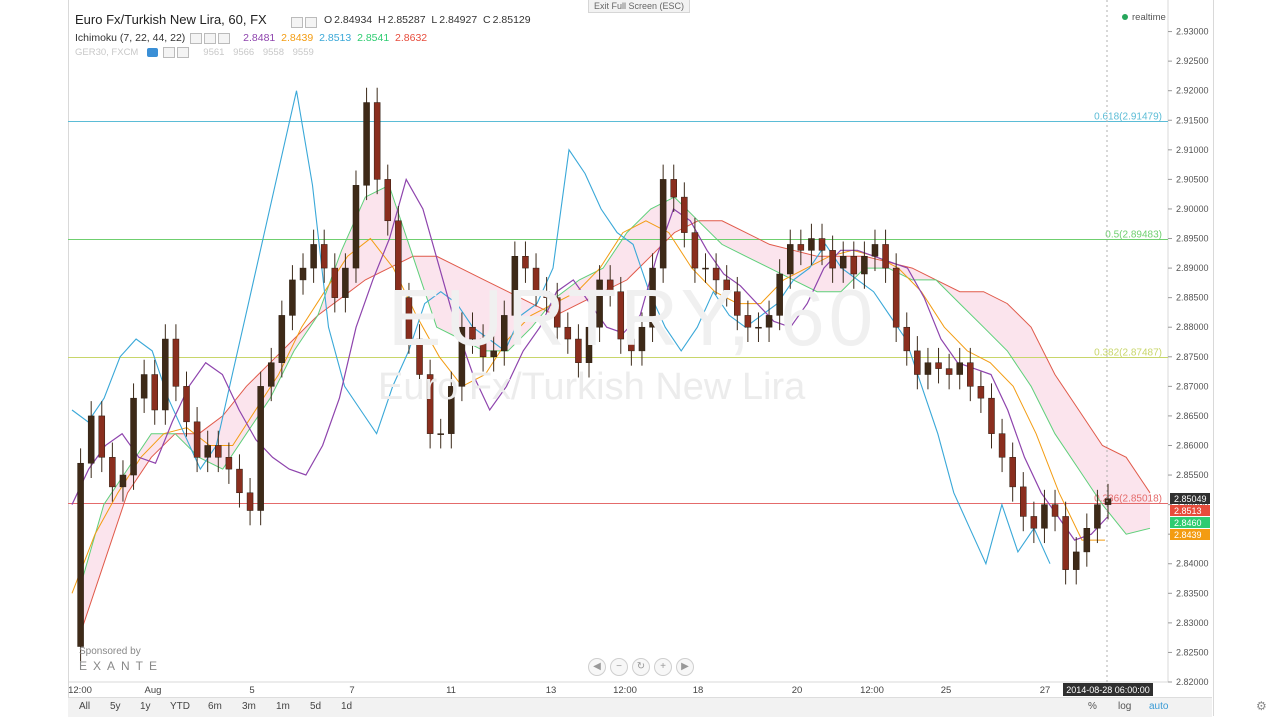 This screenshot has width=1280, height=720. Describe the element at coordinates (1192, 475) in the screenshot. I see `price-axis-label: 2.85500` at that location.